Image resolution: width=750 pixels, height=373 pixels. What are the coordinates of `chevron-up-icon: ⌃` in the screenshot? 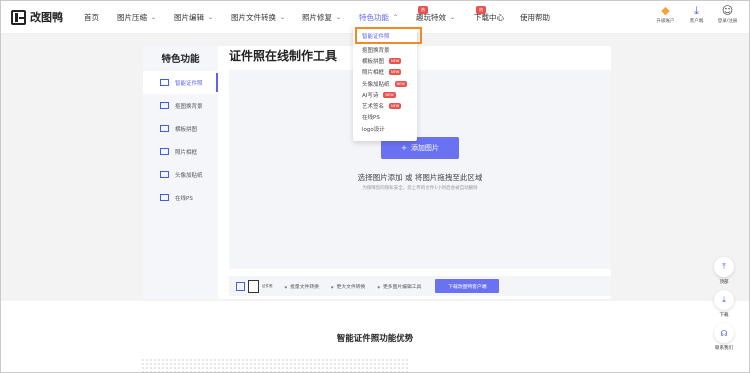 It's located at (396, 17).